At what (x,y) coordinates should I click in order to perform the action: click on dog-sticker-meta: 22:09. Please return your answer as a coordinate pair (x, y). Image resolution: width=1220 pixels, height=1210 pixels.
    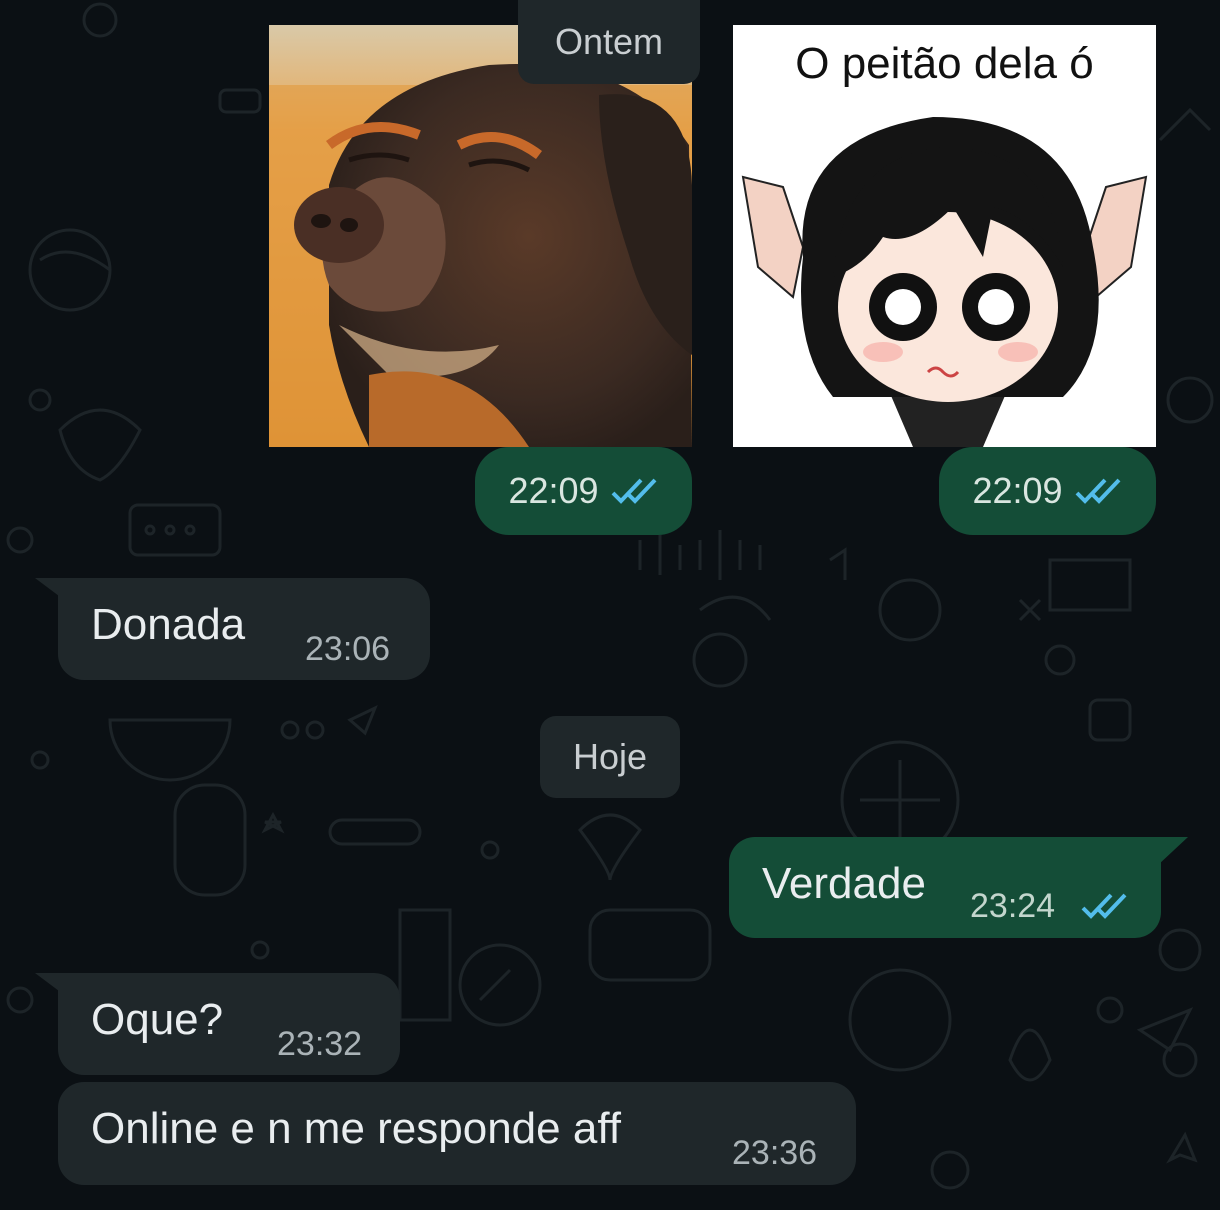
    Looking at the image, I should click on (583, 491).